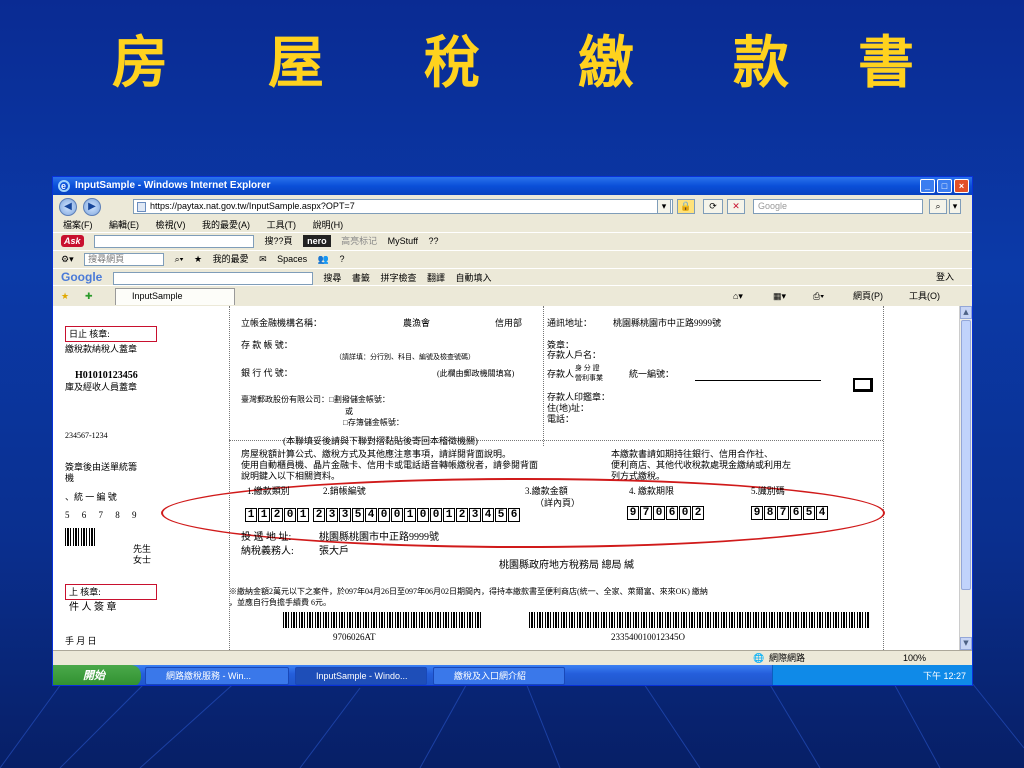 The height and width of the screenshot is (768, 1024). Describe the element at coordinates (417, 323) in the screenshot. I see `bank-sub-label: 農漁會` at that location.